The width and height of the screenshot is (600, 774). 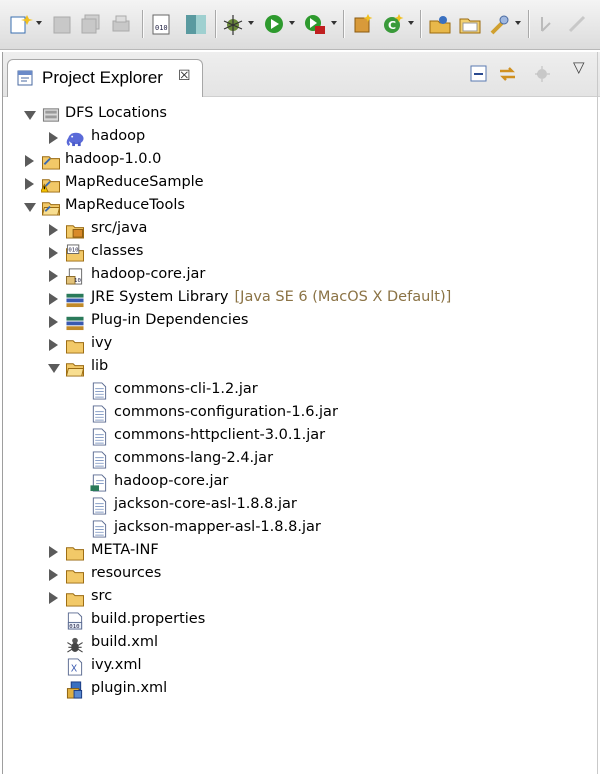 What do you see at coordinates (301, 483) in the screenshot?
I see `tree-item: hadoop-core.jar` at bounding box center [301, 483].